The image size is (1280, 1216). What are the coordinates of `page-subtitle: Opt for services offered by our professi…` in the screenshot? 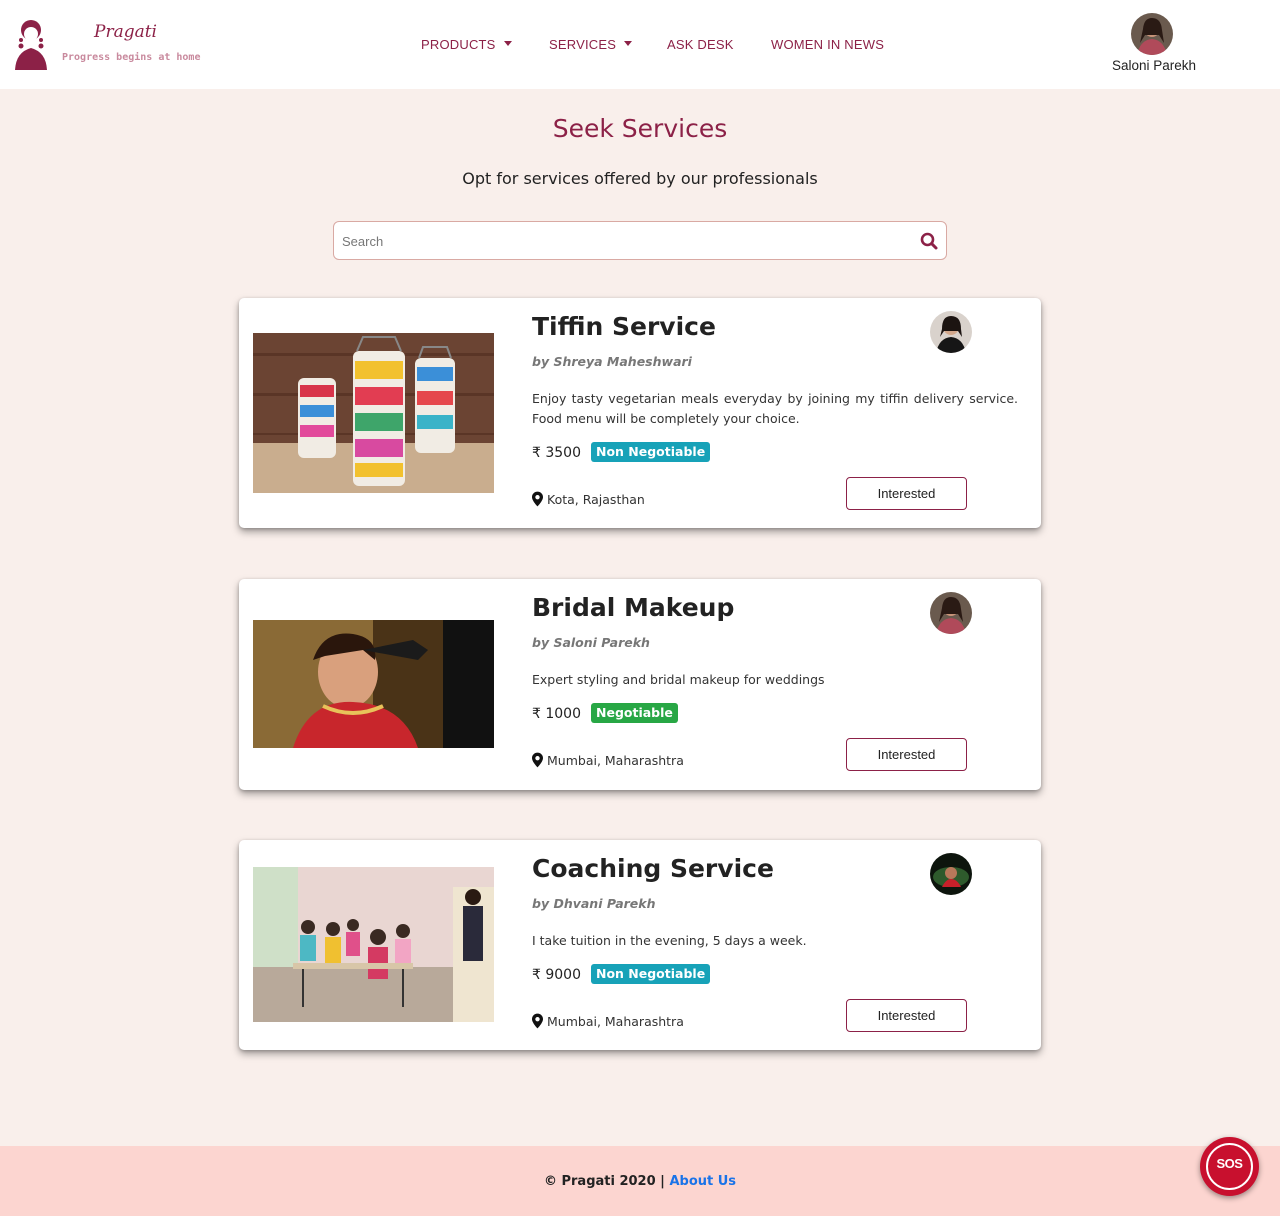 It's located at (640, 178).